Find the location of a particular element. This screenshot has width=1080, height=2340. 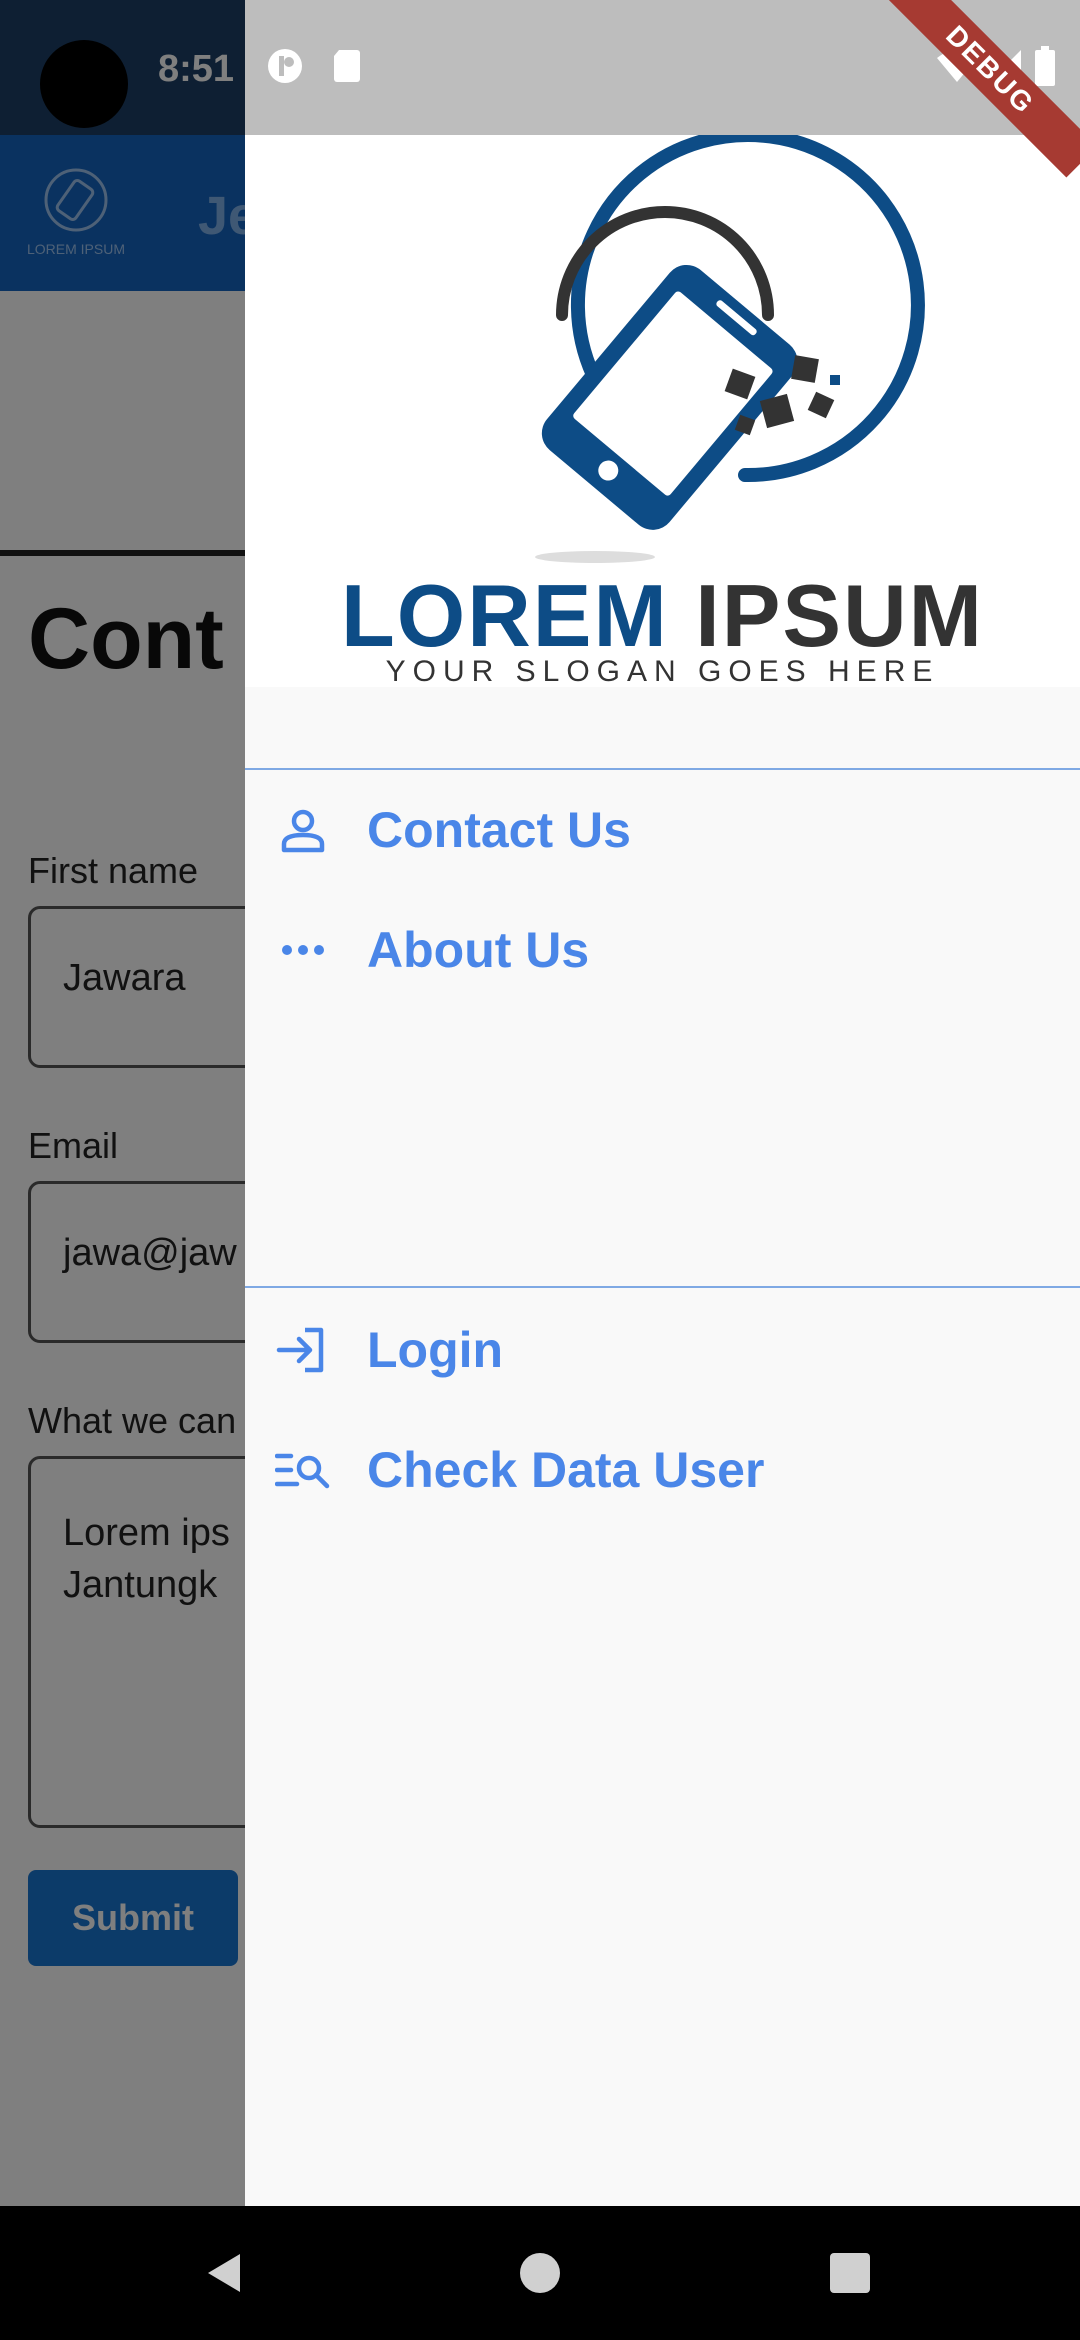

login-icon is located at coordinates (303, 1350).